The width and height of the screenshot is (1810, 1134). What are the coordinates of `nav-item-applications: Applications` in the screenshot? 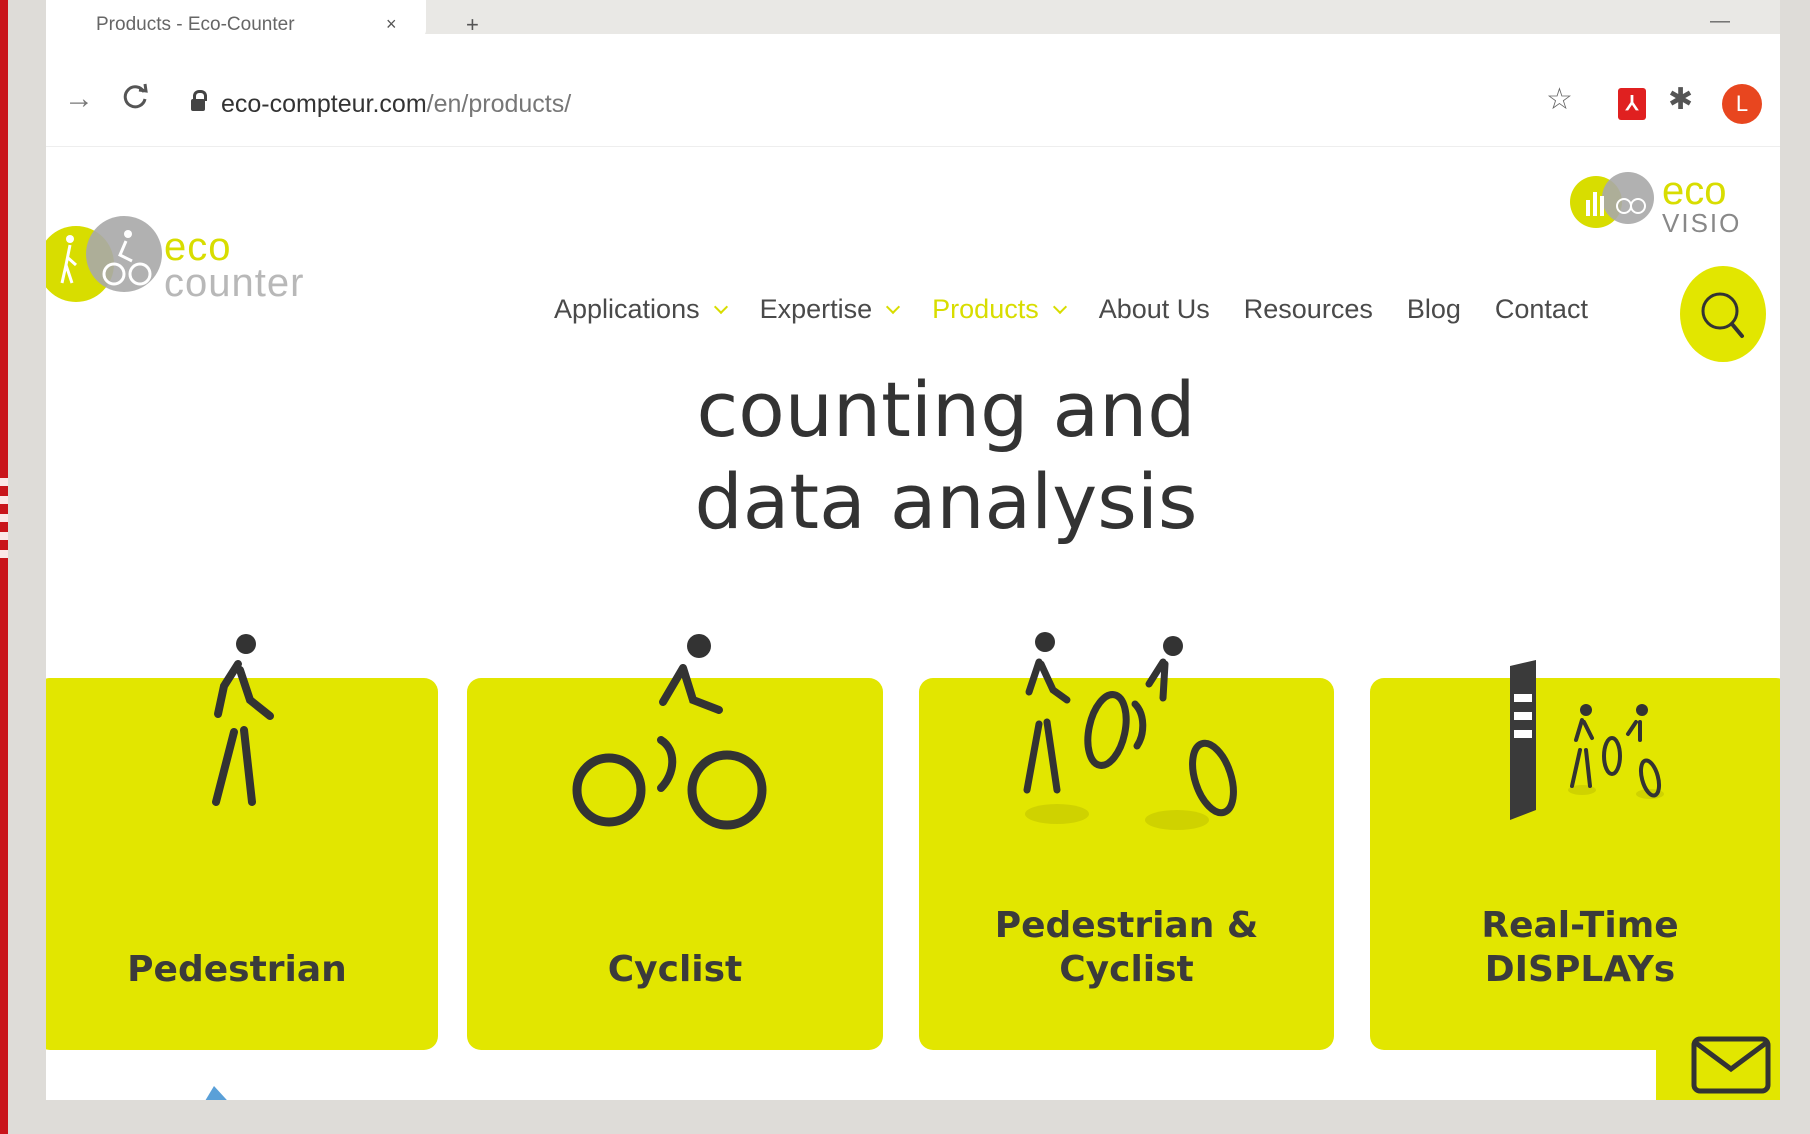 It's located at (641, 309).